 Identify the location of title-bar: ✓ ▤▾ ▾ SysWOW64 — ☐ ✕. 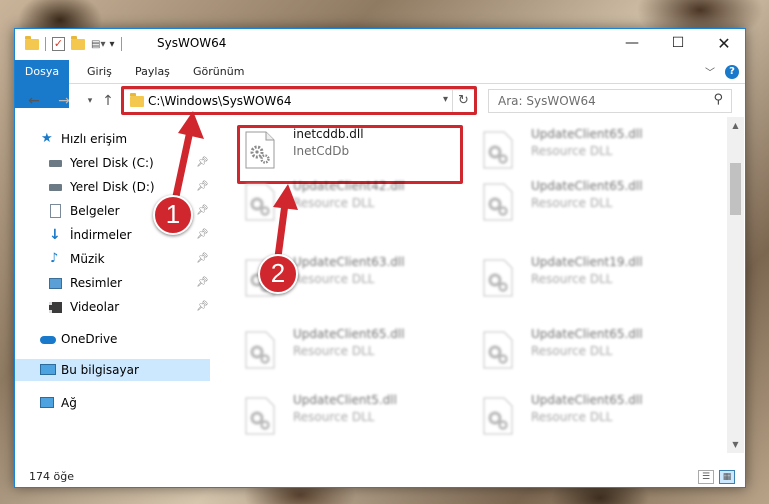
(380, 44).